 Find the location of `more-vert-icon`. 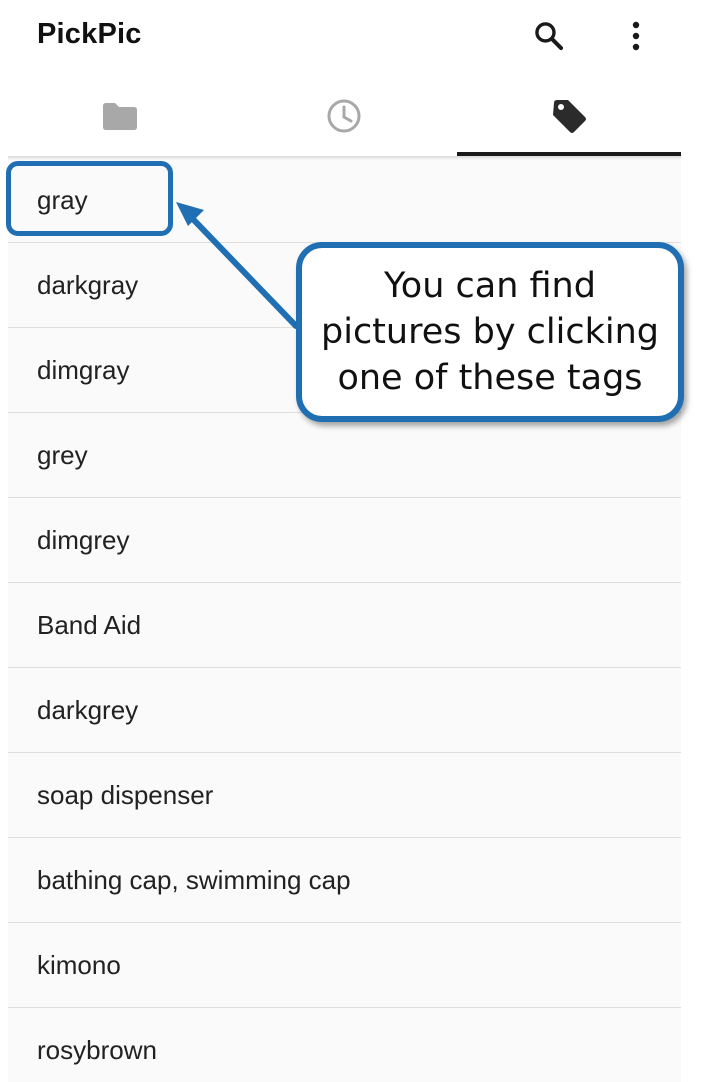

more-vert-icon is located at coordinates (636, 36).